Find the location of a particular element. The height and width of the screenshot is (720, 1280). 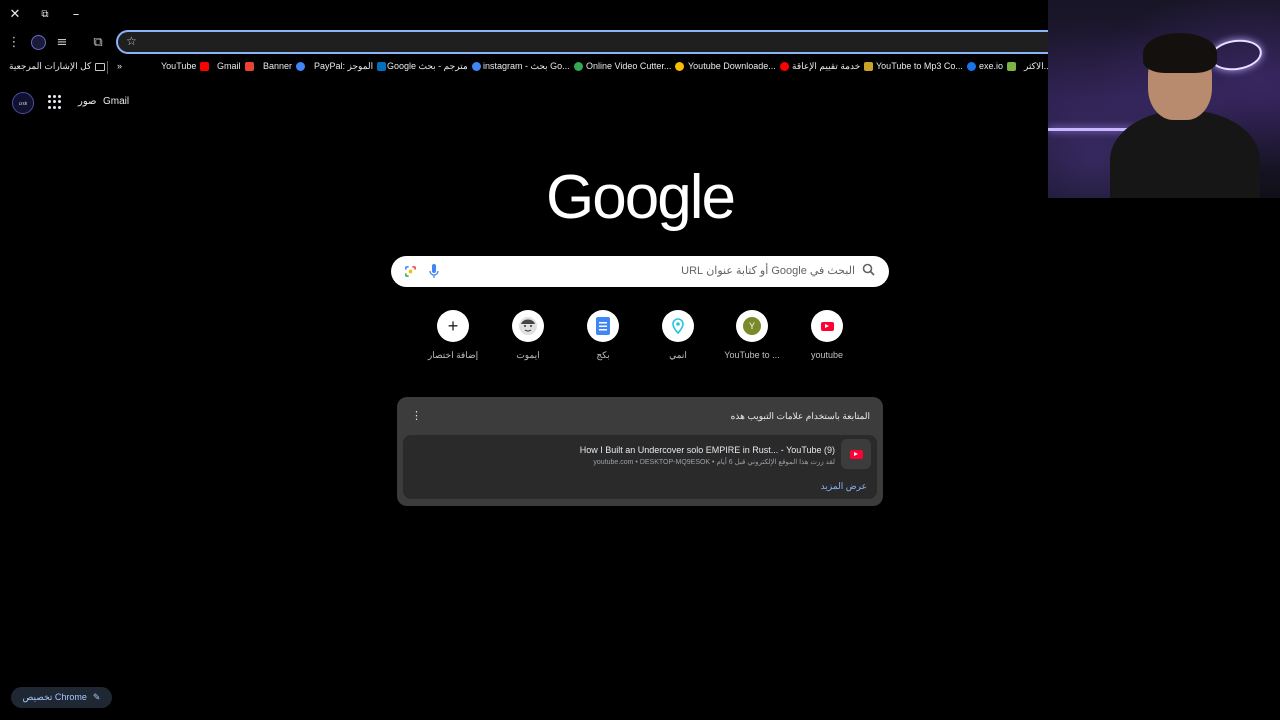

bookmark-google-translate: Google مترجم - بحث is located at coordinates (434, 66).